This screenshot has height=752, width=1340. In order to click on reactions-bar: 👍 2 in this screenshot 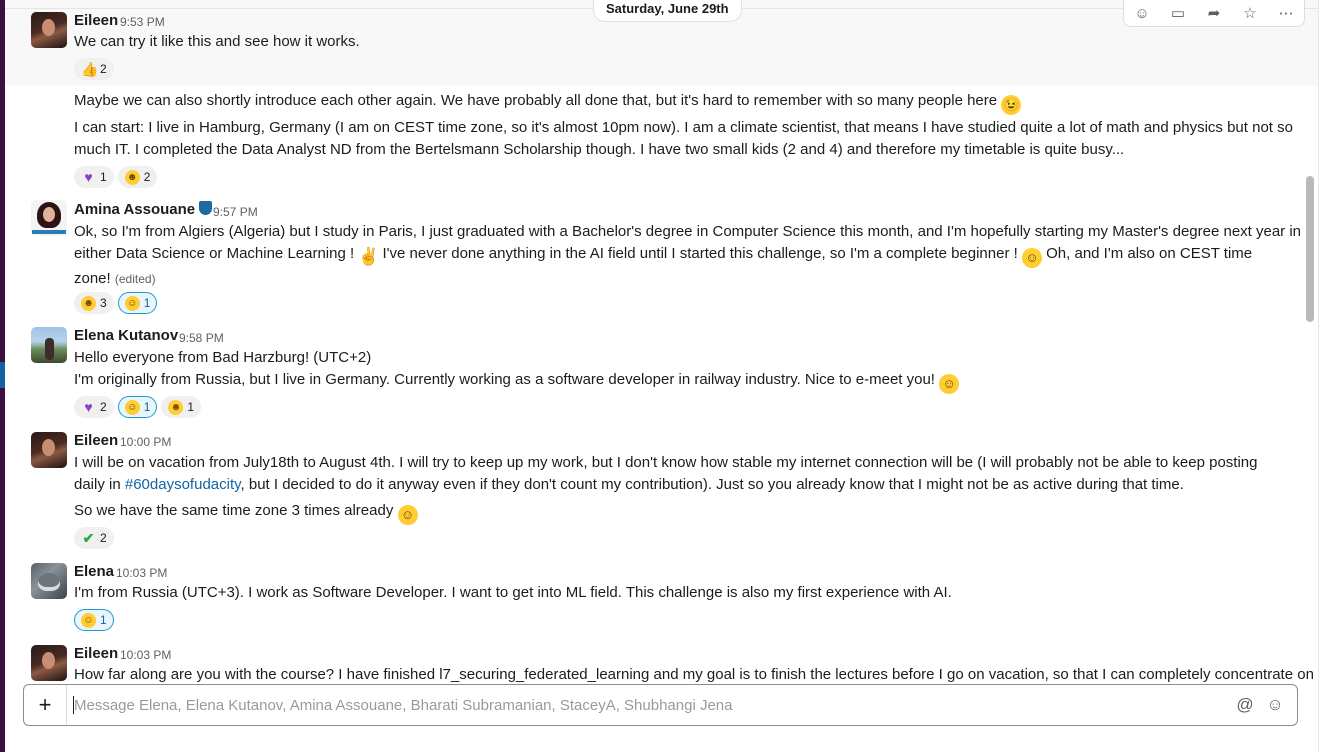, I will do `click(94, 69)`.